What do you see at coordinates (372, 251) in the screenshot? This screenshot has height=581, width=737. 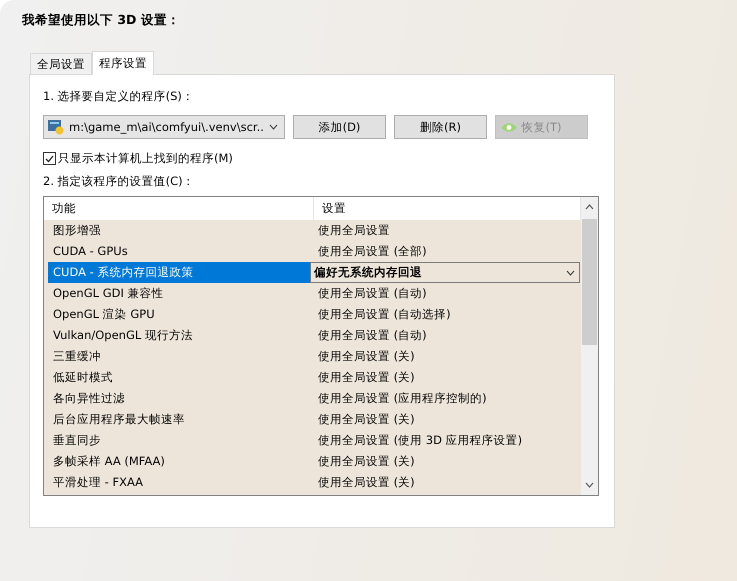 I see `setting-cell-text: 使用全局设置 (全部)` at bounding box center [372, 251].